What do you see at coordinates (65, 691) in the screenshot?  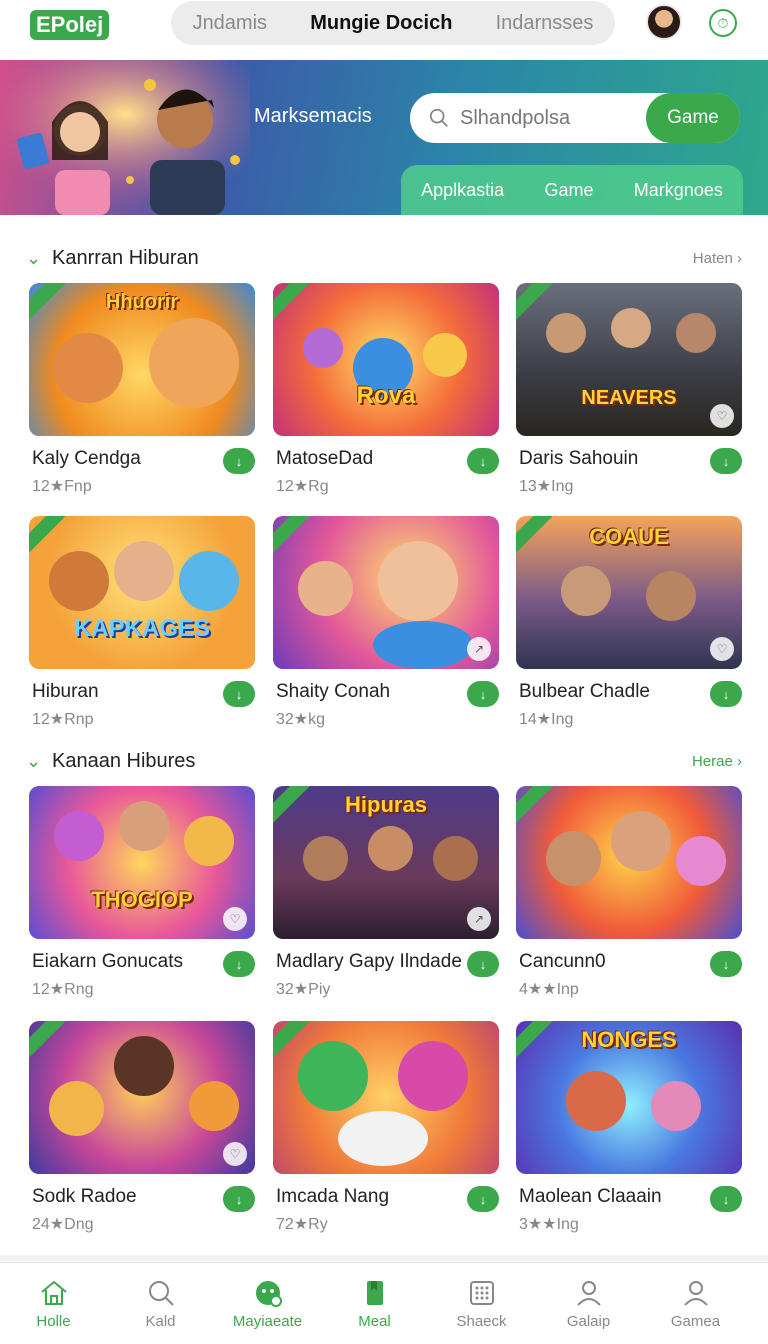 I see `game-name: Hiburan` at bounding box center [65, 691].